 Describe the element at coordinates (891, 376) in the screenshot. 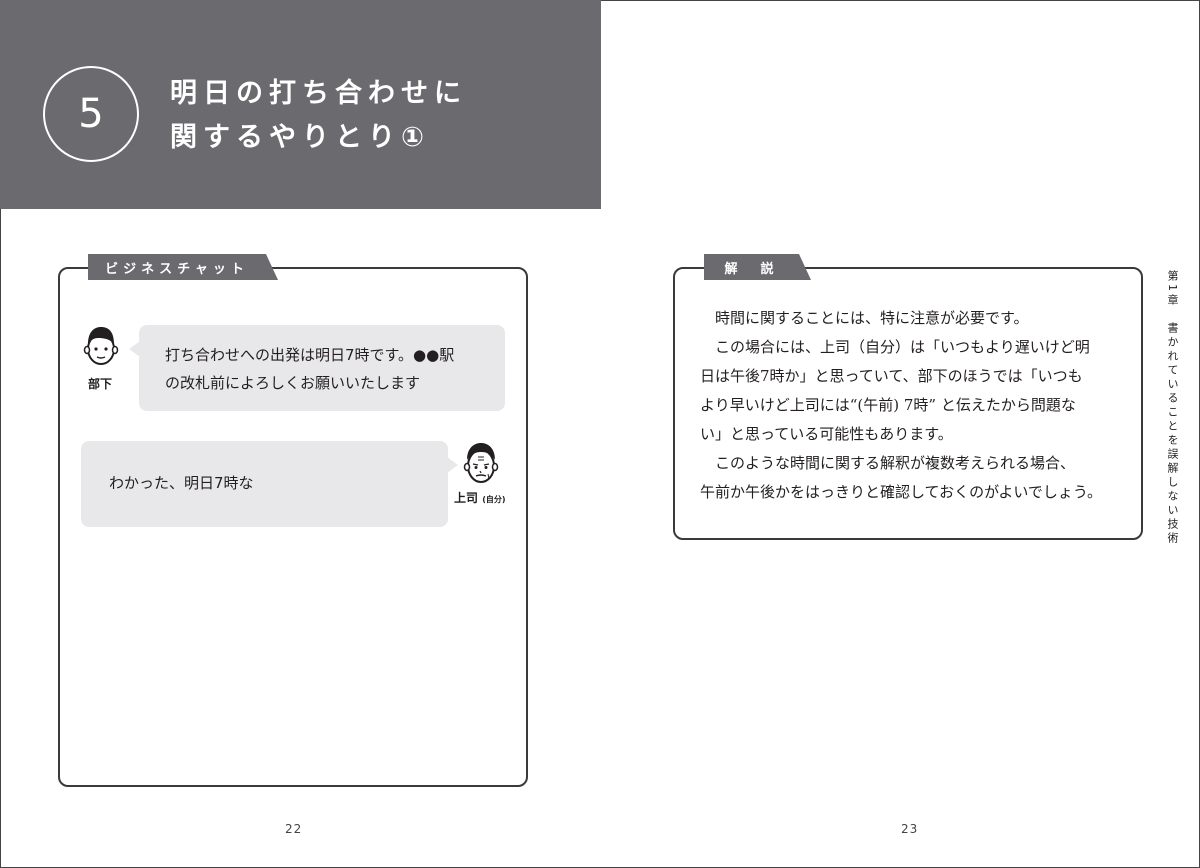

I see `explanation-line-3: 日は午後7時か」と思っていて、部下のほうでは「いつも` at that location.